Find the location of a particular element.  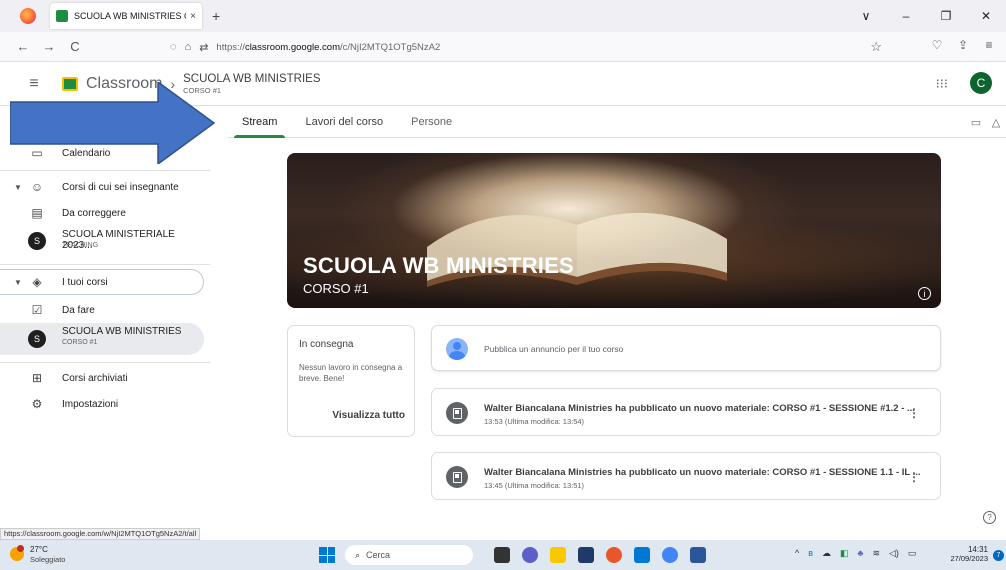

sidebar-item-teaching-course: S SCUOLA MINISTERIALE 2023... TEACHING is located at coordinates (102, 241).